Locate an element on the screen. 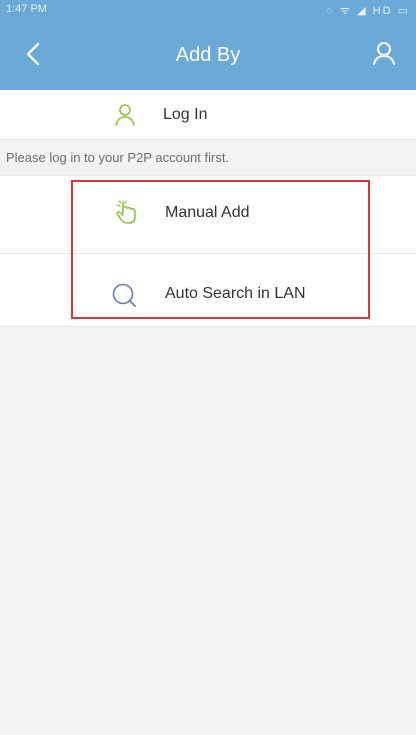 The width and height of the screenshot is (416, 735). manual-add-label: Manual Add is located at coordinates (207, 212).